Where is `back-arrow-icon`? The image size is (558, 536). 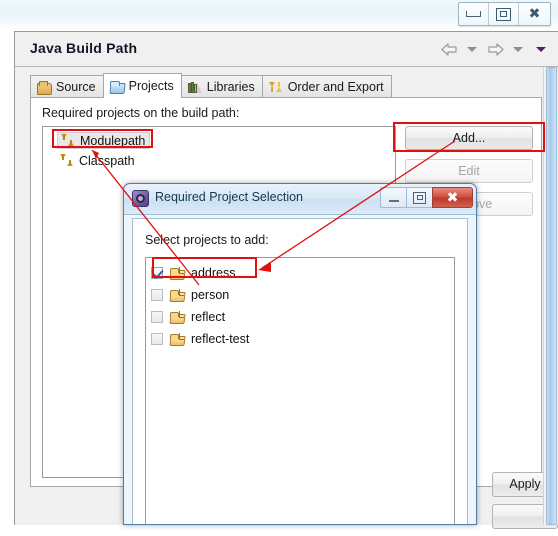
back-arrow-icon is located at coordinates (449, 49).